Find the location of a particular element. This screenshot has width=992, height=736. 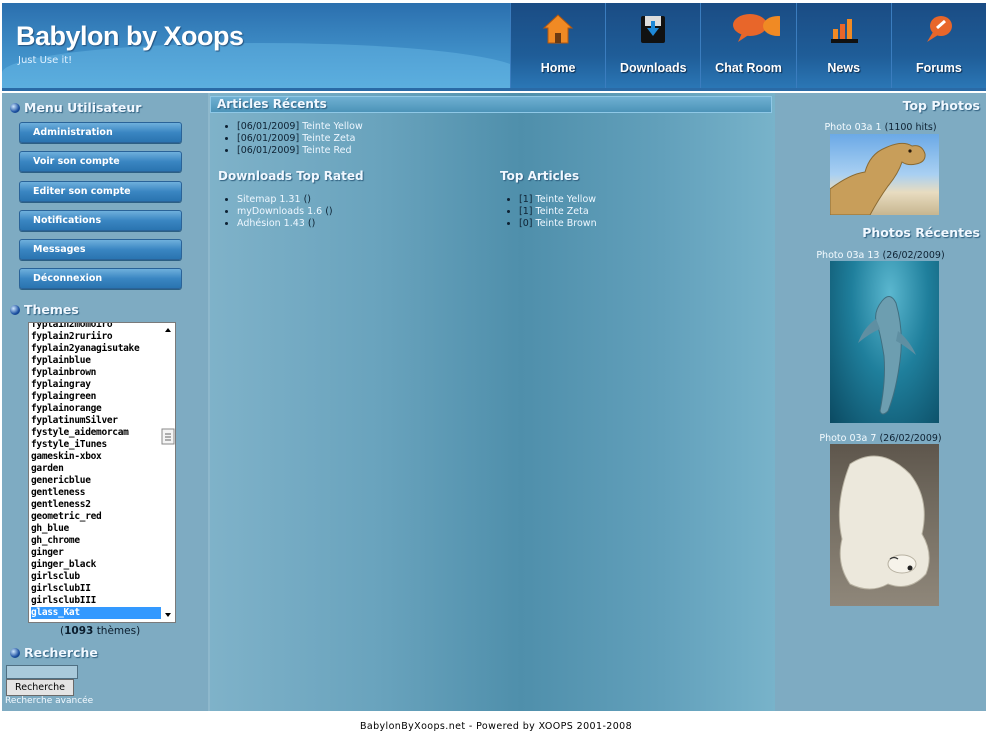

theme-option: fyplainblue is located at coordinates (103, 361).